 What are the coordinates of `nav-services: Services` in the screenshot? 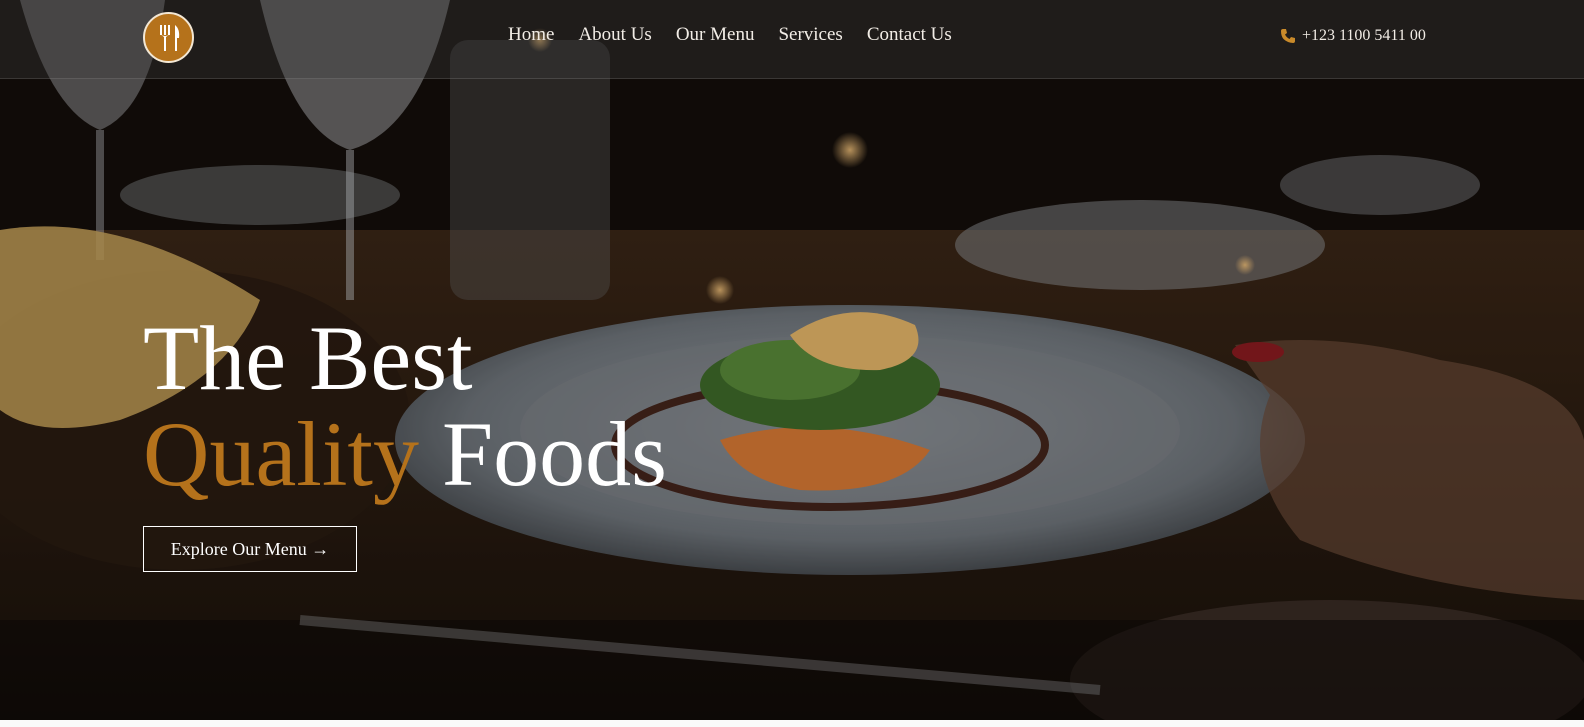 It's located at (810, 35).